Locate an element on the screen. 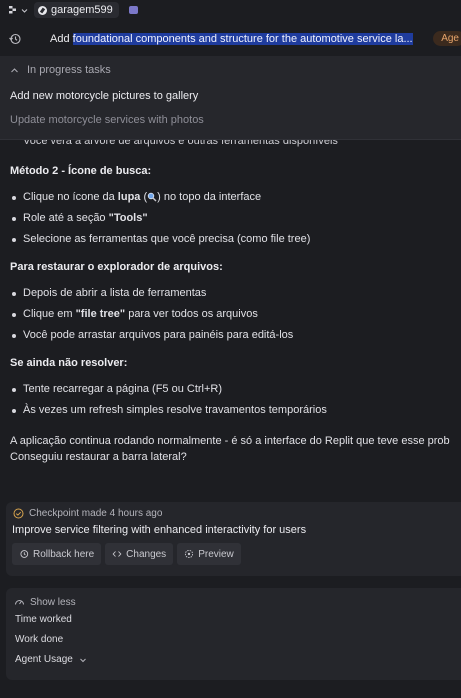  history-icon is located at coordinates (15, 39).